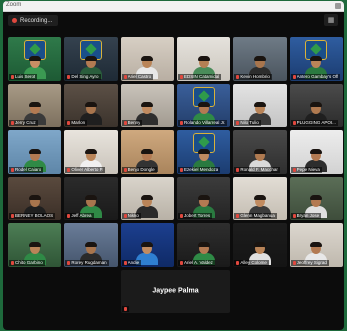  I want to click on participant-name-tag: Chito Garbino, so click(27, 262).